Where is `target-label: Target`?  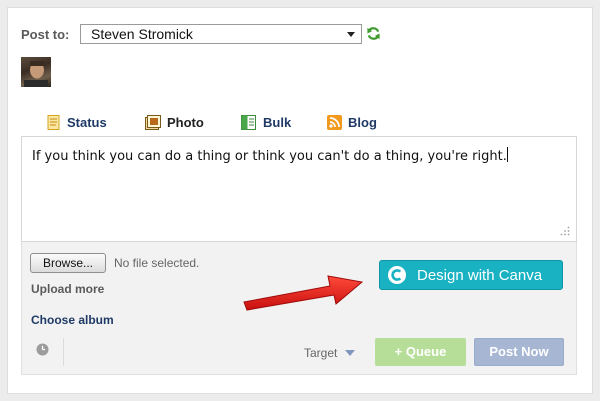
target-label: Target is located at coordinates (321, 353).